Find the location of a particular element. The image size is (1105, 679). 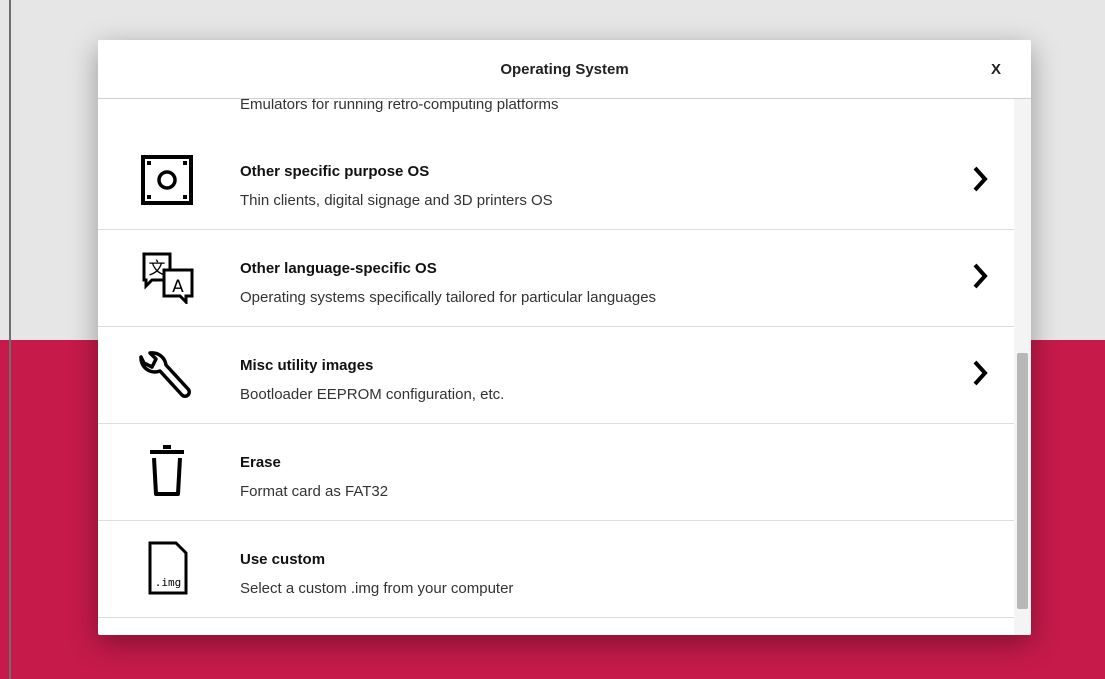

svg-text: A is located at coordinates (178, 287).